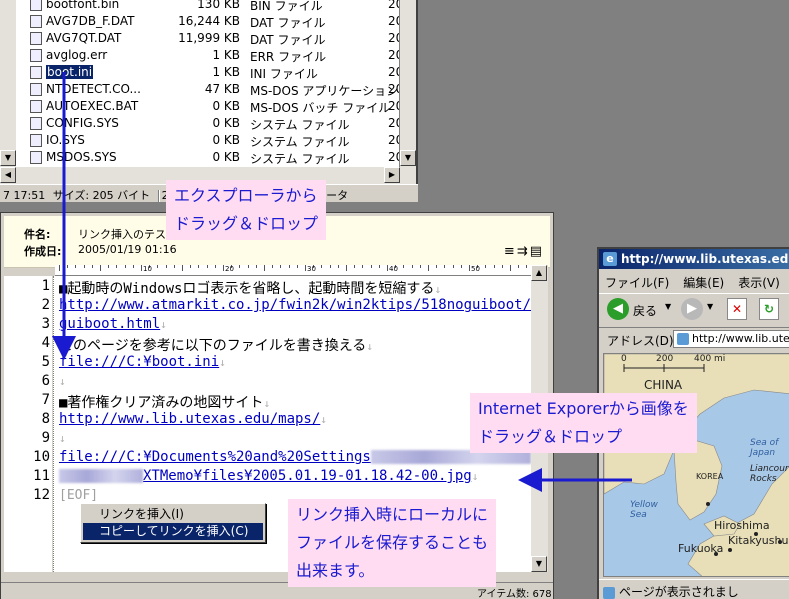 This screenshot has height=599, width=789. I want to click on created-label: 作成日:, so click(43, 251).